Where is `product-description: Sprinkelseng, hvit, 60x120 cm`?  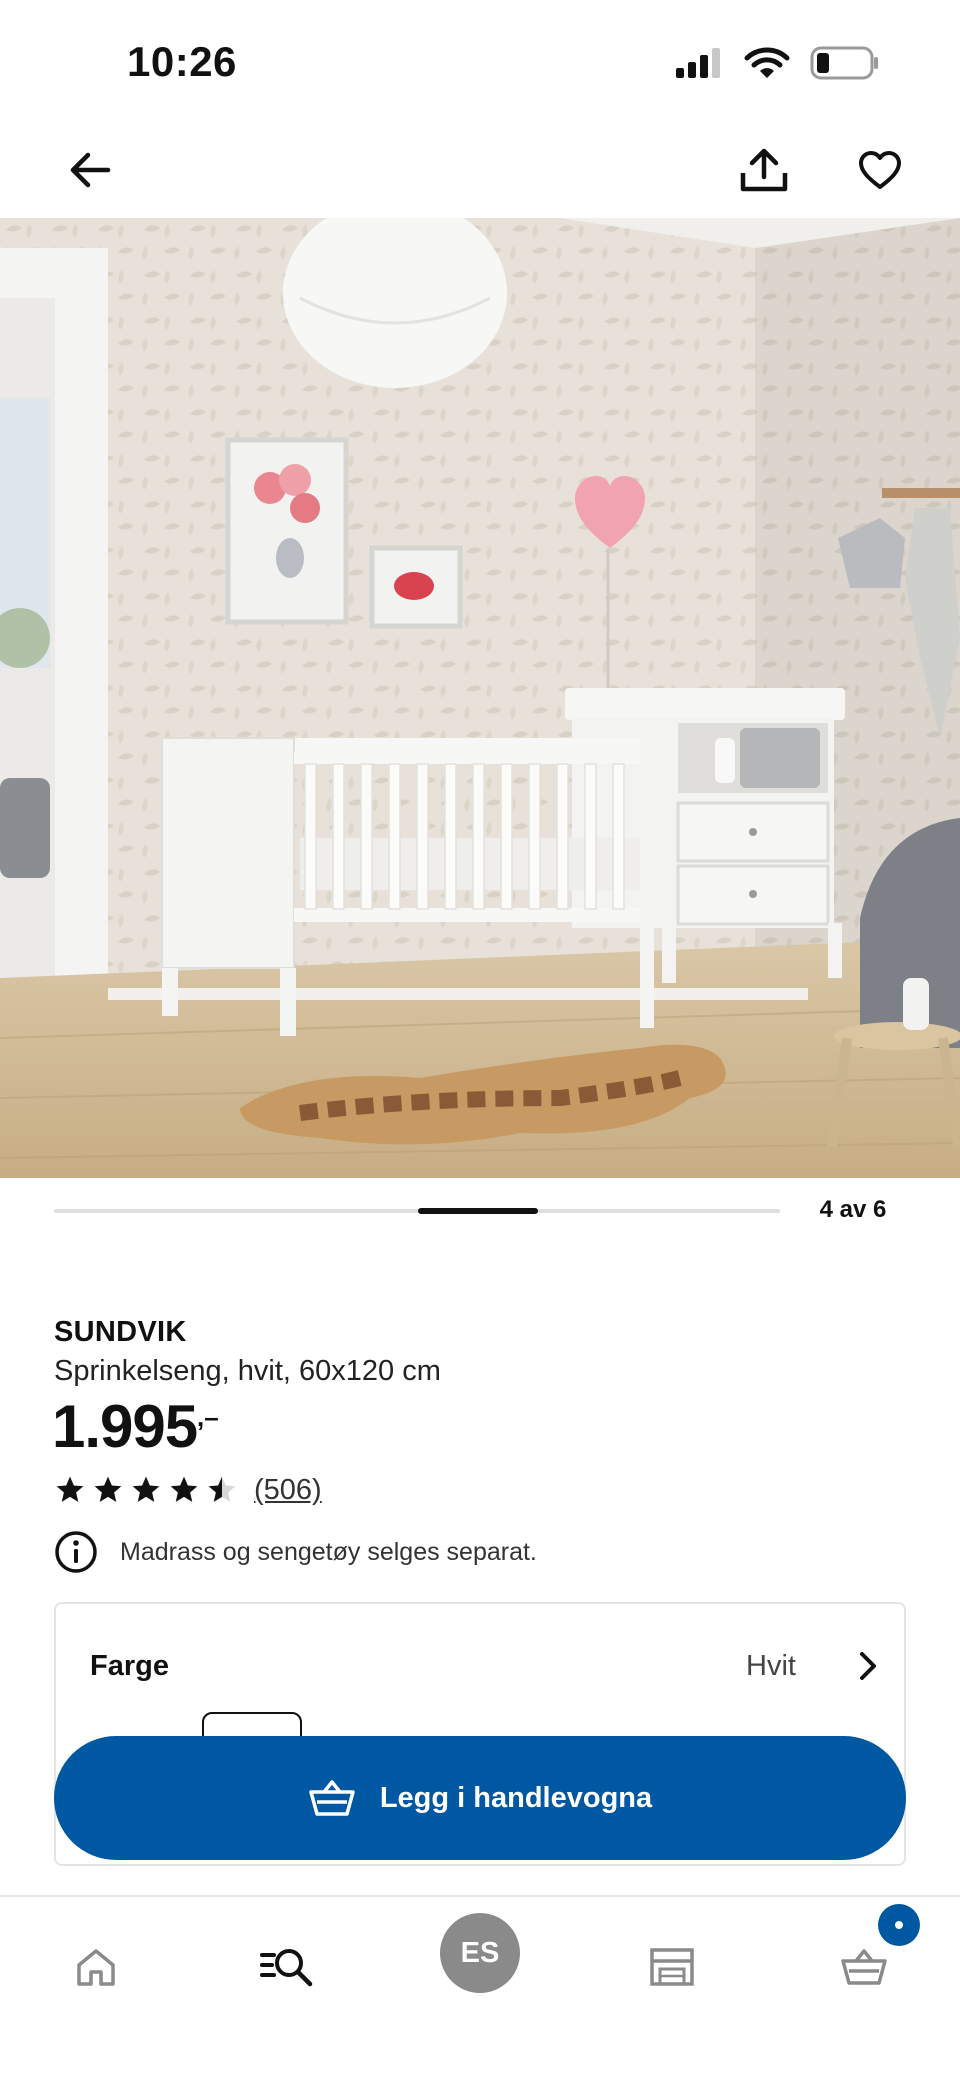 product-description: Sprinkelseng, hvit, 60x120 cm is located at coordinates (247, 1371).